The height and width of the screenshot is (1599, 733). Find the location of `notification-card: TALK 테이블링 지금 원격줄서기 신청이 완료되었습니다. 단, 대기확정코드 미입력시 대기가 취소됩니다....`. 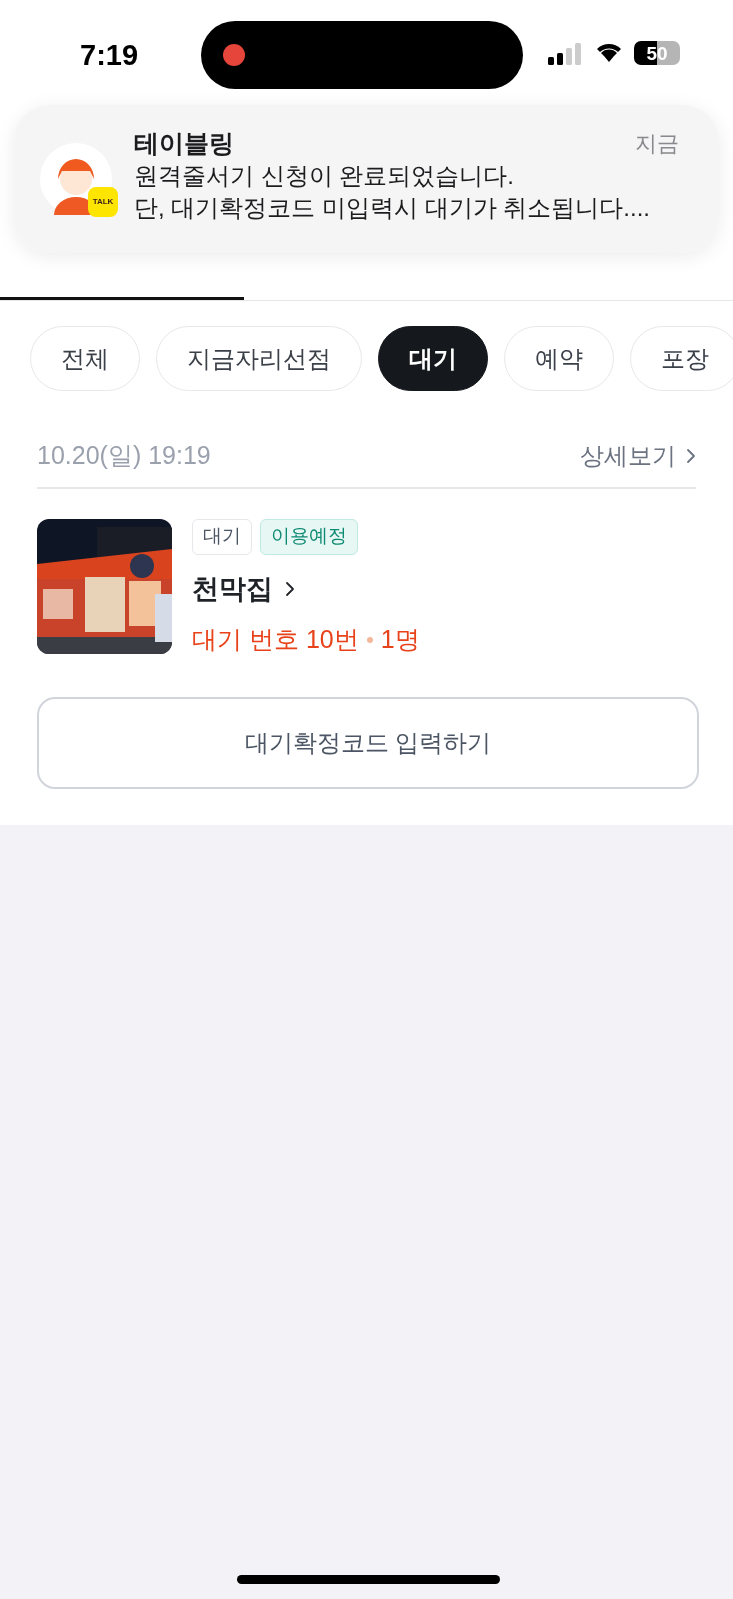

notification-card: TALK 테이블링 지금 원격줄서기 신청이 완료되었습니다. 단, 대기확정코드 미입력시 대기가 취소됩니다.... is located at coordinates (366, 179).